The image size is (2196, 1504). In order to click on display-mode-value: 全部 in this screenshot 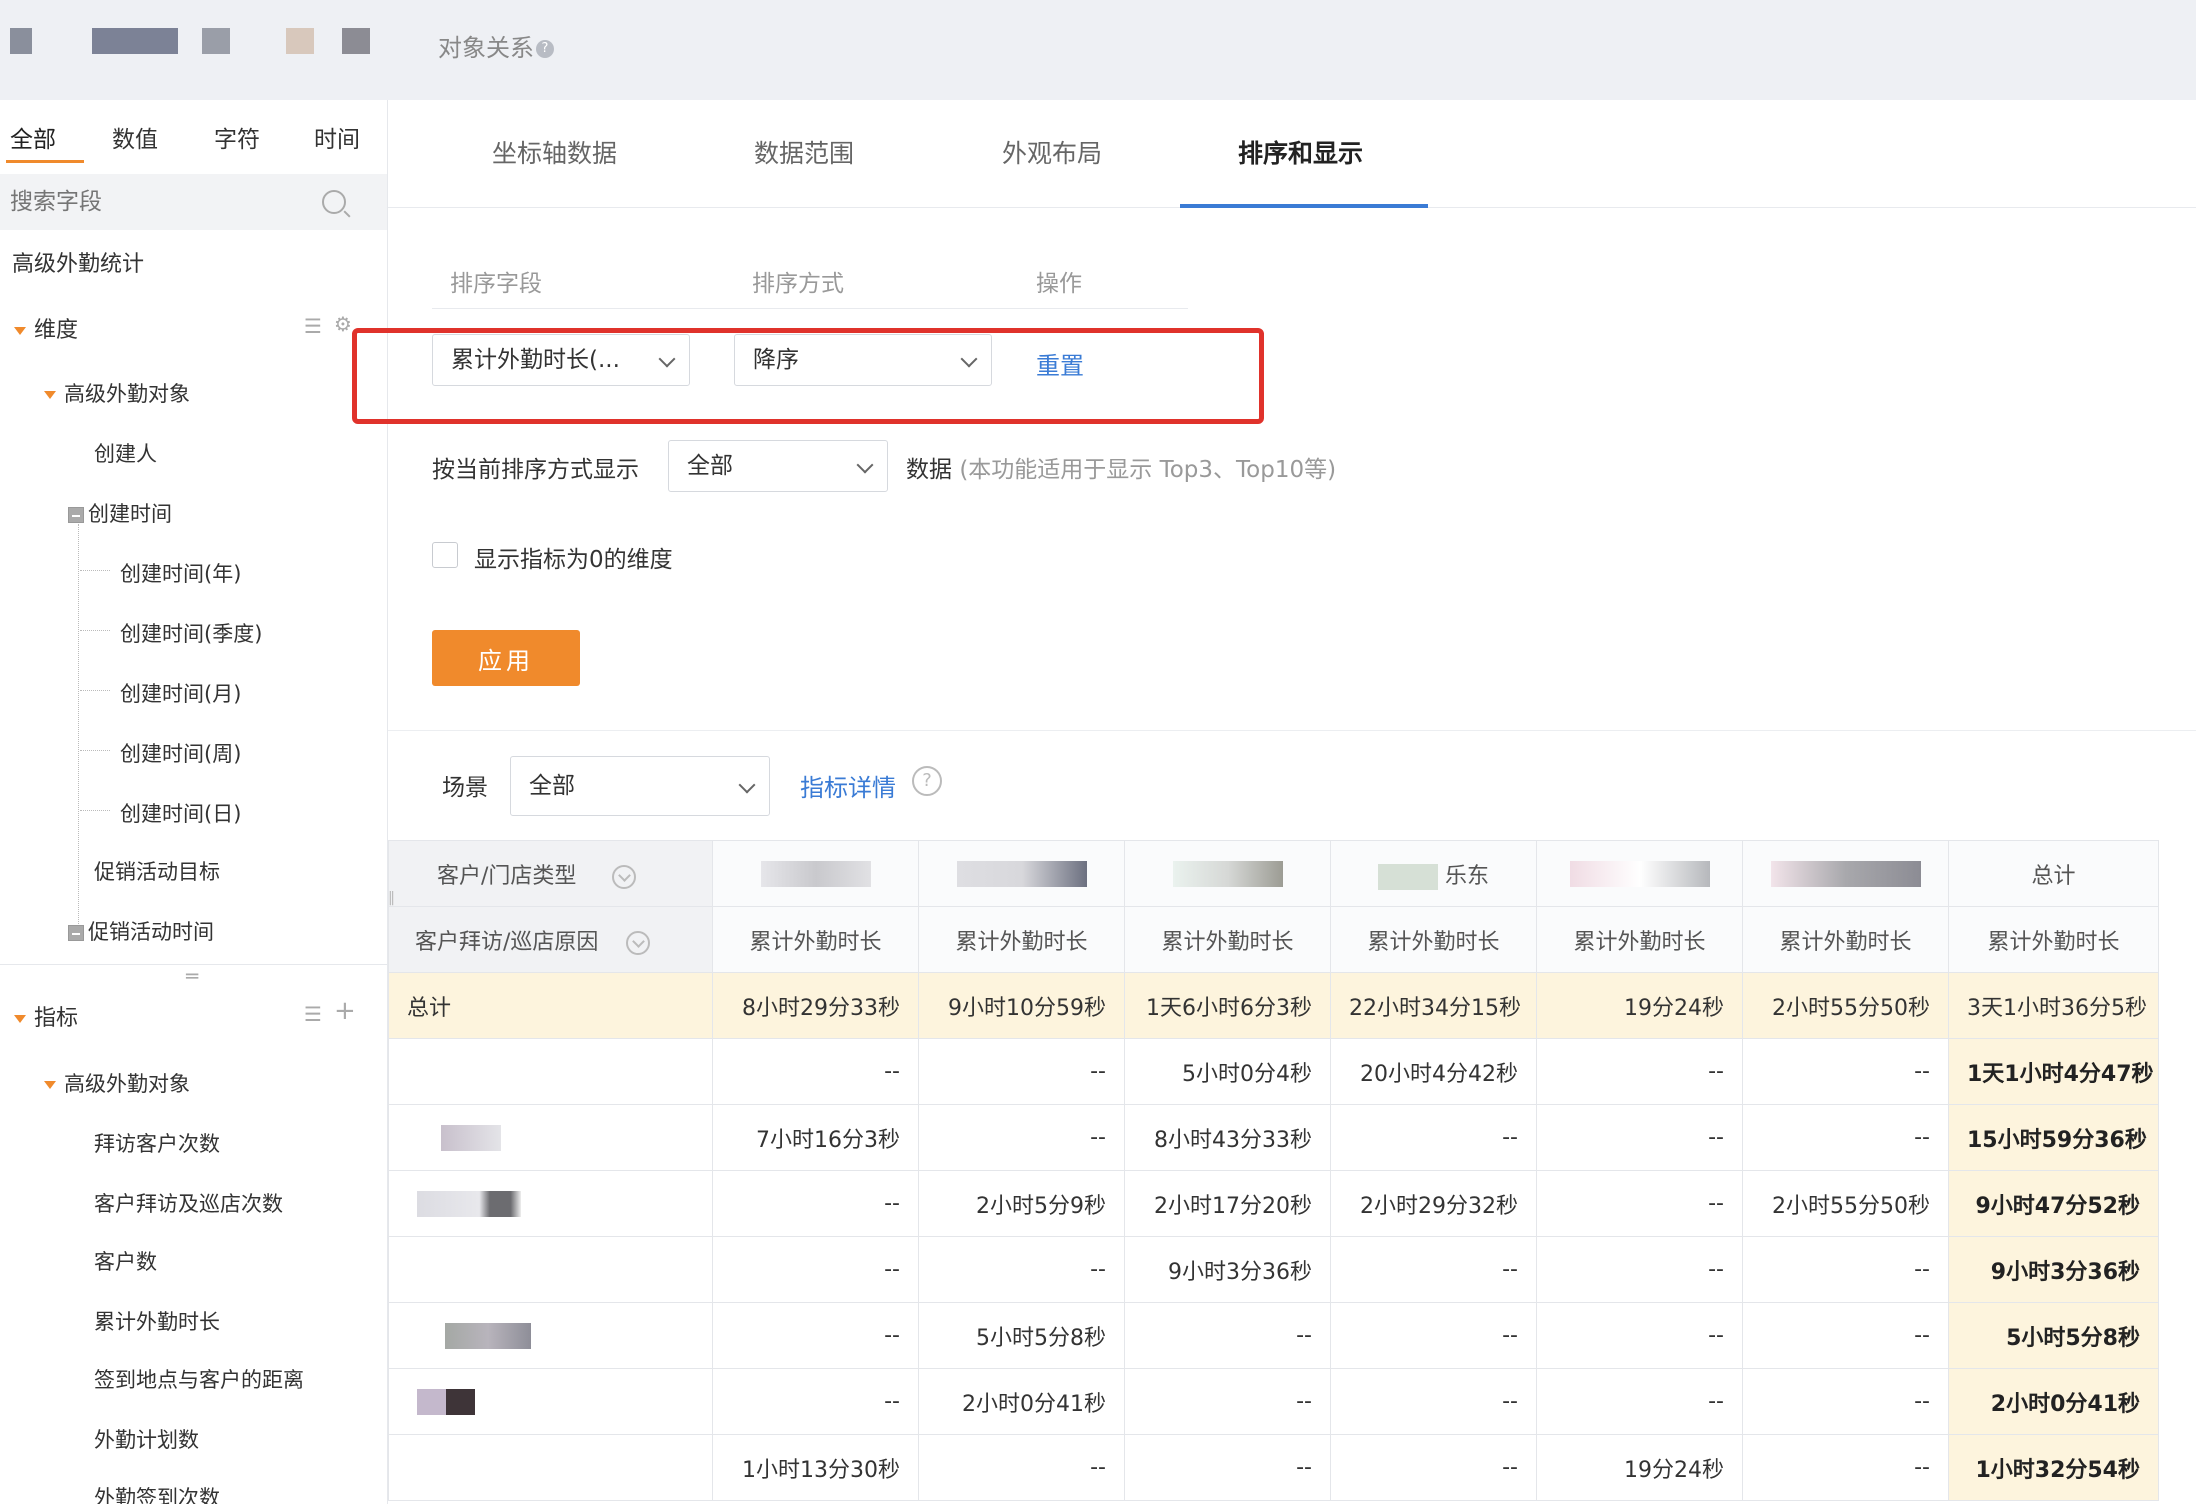, I will do `click(710, 466)`.